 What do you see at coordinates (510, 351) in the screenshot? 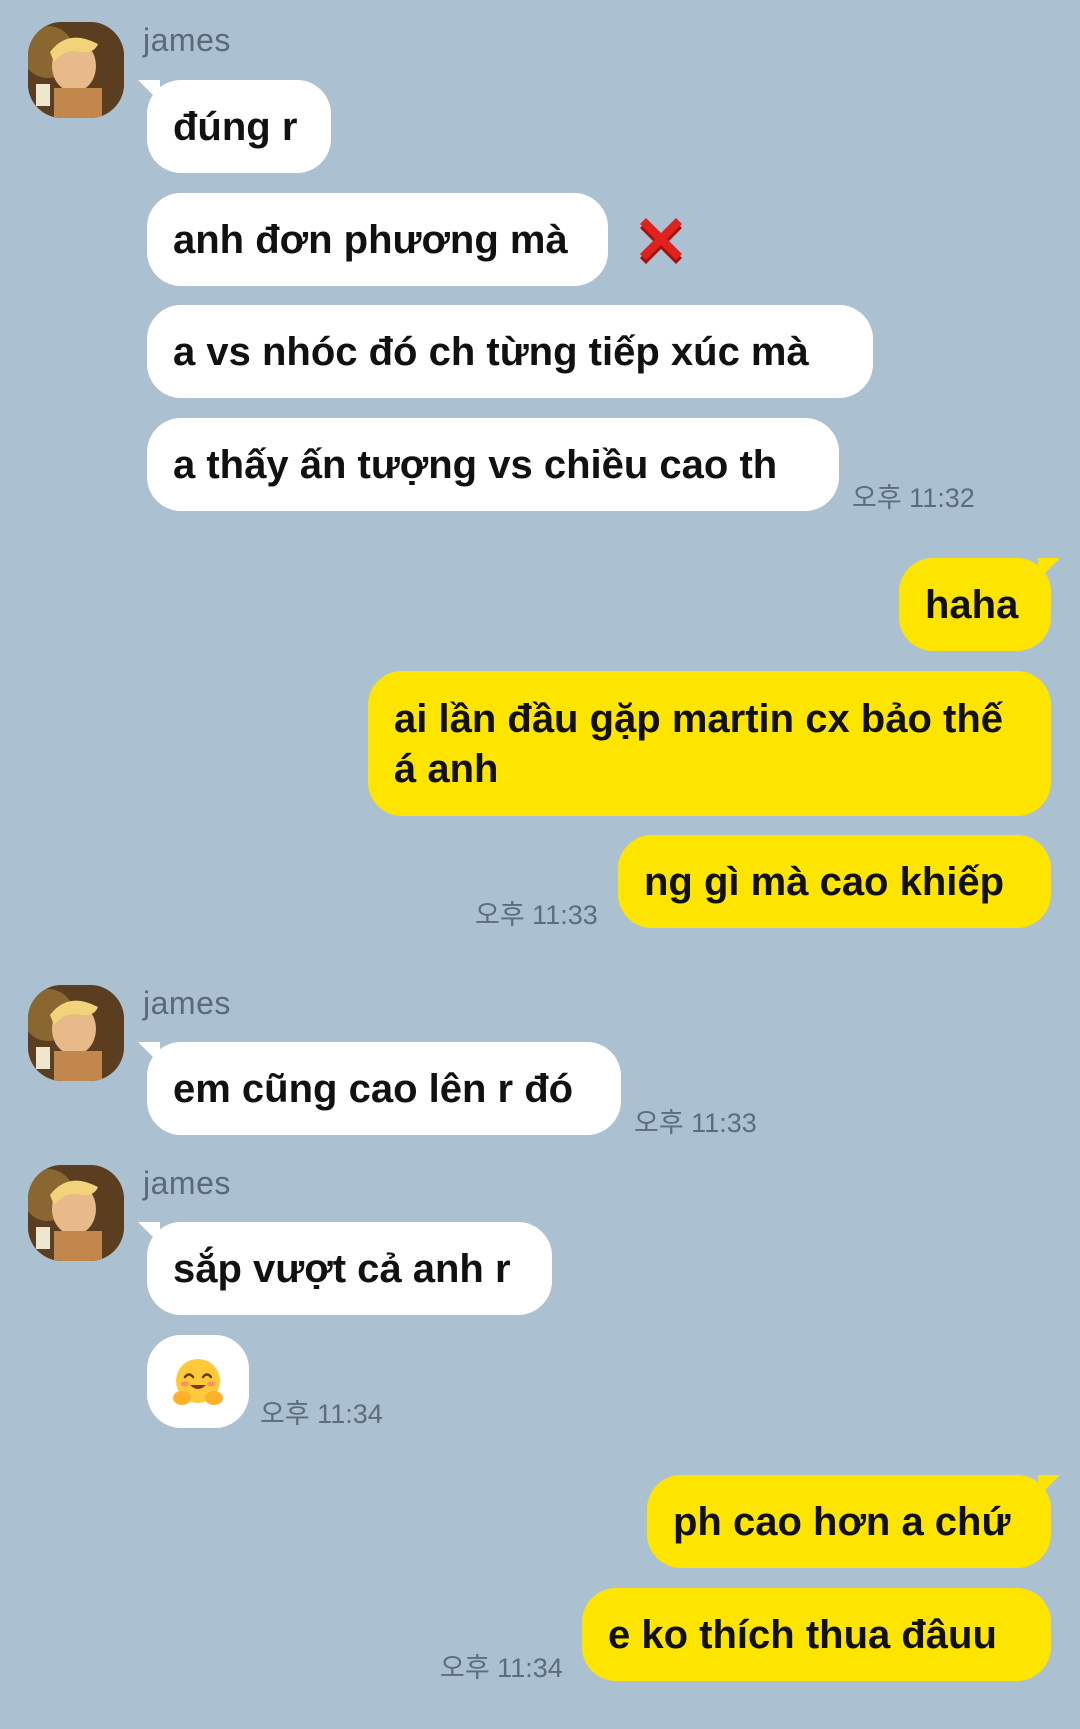
I see `message-bubble-incoming: a vs nhóc đó ch từng tiếp xúc mà` at bounding box center [510, 351].